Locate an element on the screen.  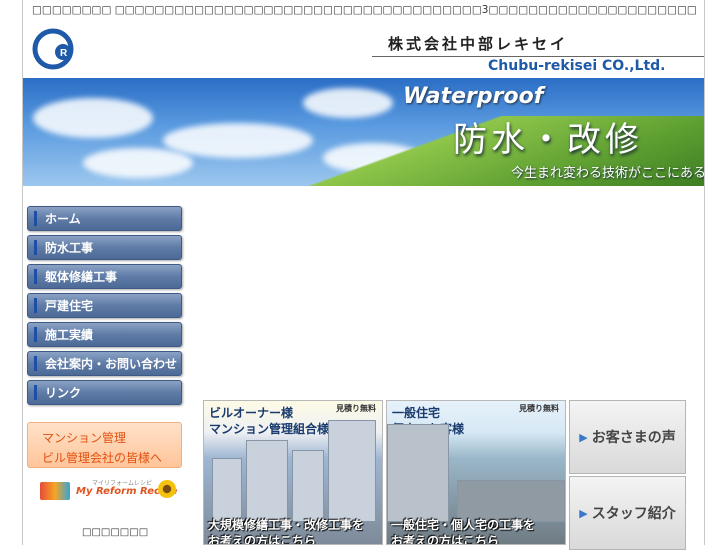
customer-voice-label: お客さまの声 is located at coordinates (633, 438).